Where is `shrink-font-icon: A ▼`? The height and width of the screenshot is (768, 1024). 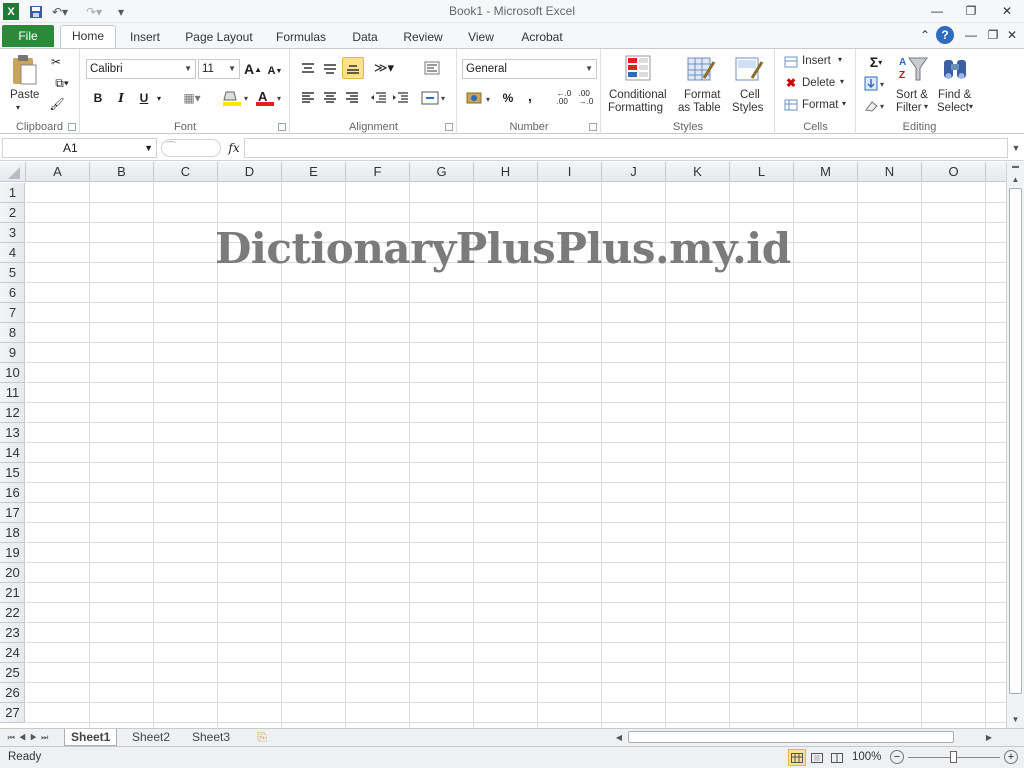 shrink-font-icon: A ▼ is located at coordinates (275, 71).